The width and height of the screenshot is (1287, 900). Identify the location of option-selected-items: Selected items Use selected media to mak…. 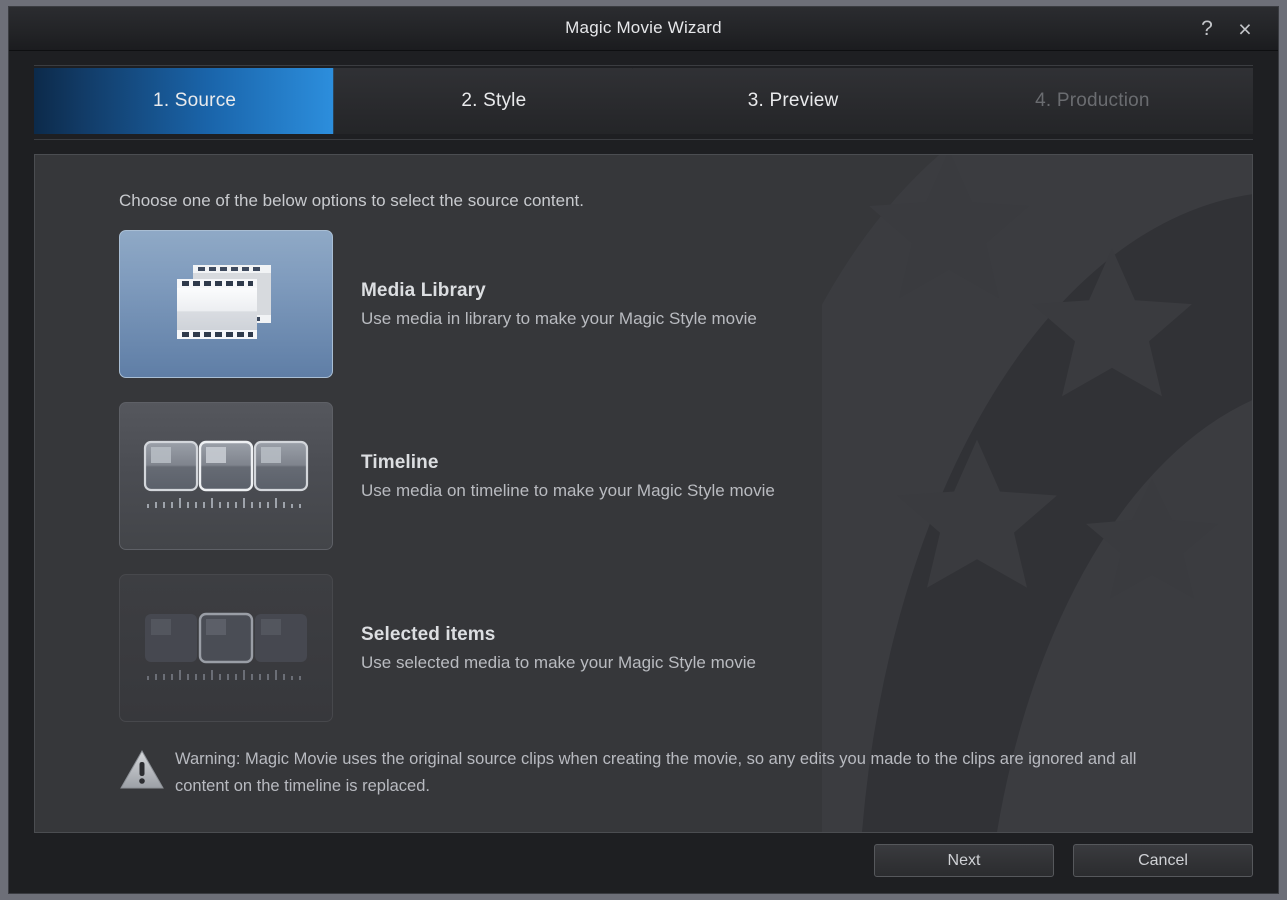
(685, 648).